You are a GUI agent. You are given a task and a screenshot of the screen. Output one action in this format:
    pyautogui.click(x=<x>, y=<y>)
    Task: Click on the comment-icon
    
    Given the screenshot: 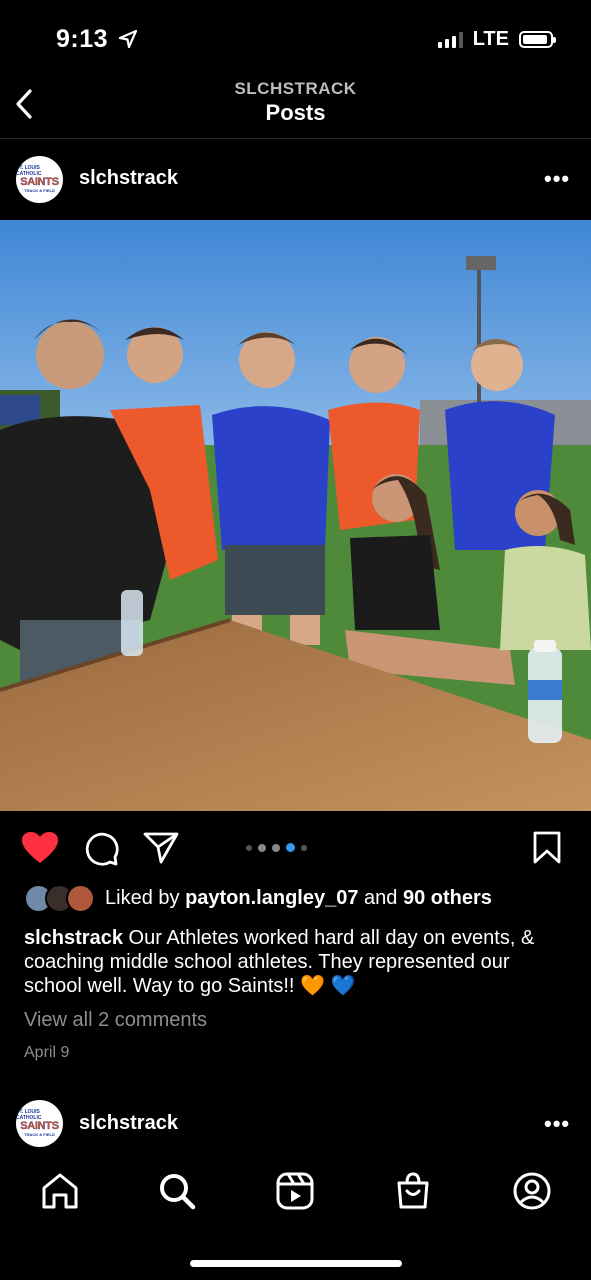 What is the action you would take?
    pyautogui.click(x=101, y=849)
    